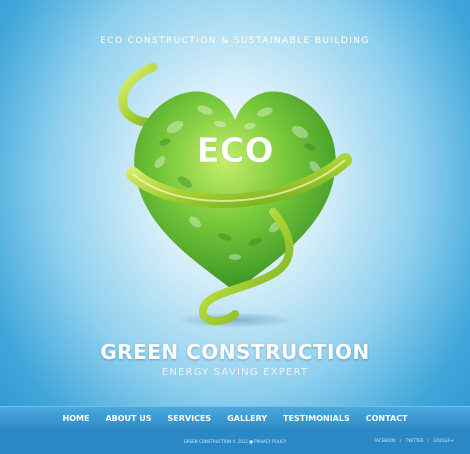 The height and width of the screenshot is (454, 470). What do you see at coordinates (235, 41) in the screenshot?
I see `site-tagline: ECO CONSTRUCTION & SUSTAINABLE BUILDING` at bounding box center [235, 41].